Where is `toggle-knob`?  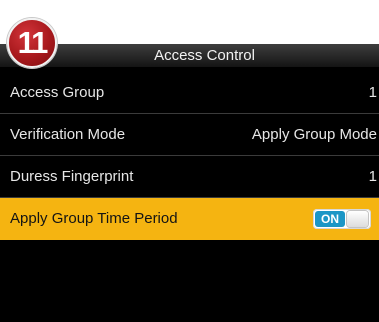
toggle-knob is located at coordinates (357, 219).